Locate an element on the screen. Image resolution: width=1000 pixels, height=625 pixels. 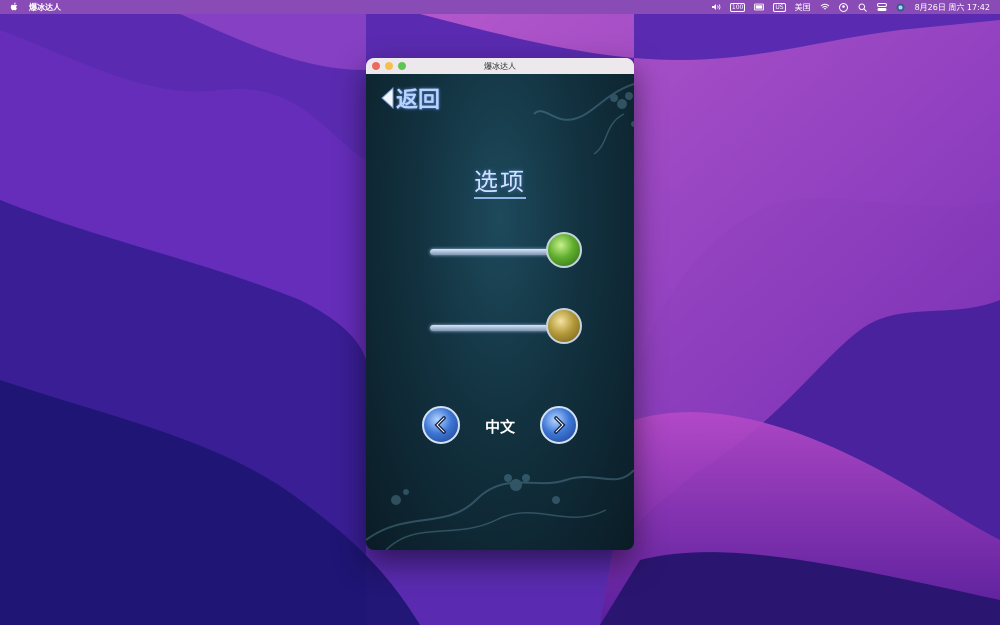
menubar-clock: 8月26日 周六 17:42 is located at coordinates (952, 7).